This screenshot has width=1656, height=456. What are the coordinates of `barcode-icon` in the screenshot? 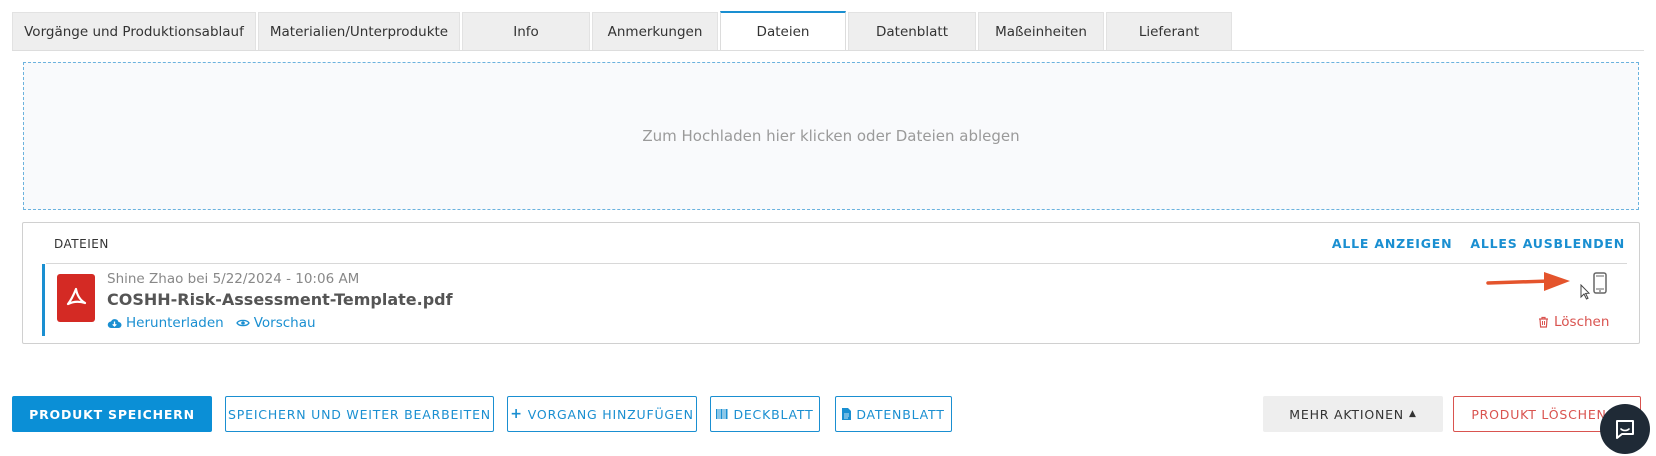 It's located at (722, 414).